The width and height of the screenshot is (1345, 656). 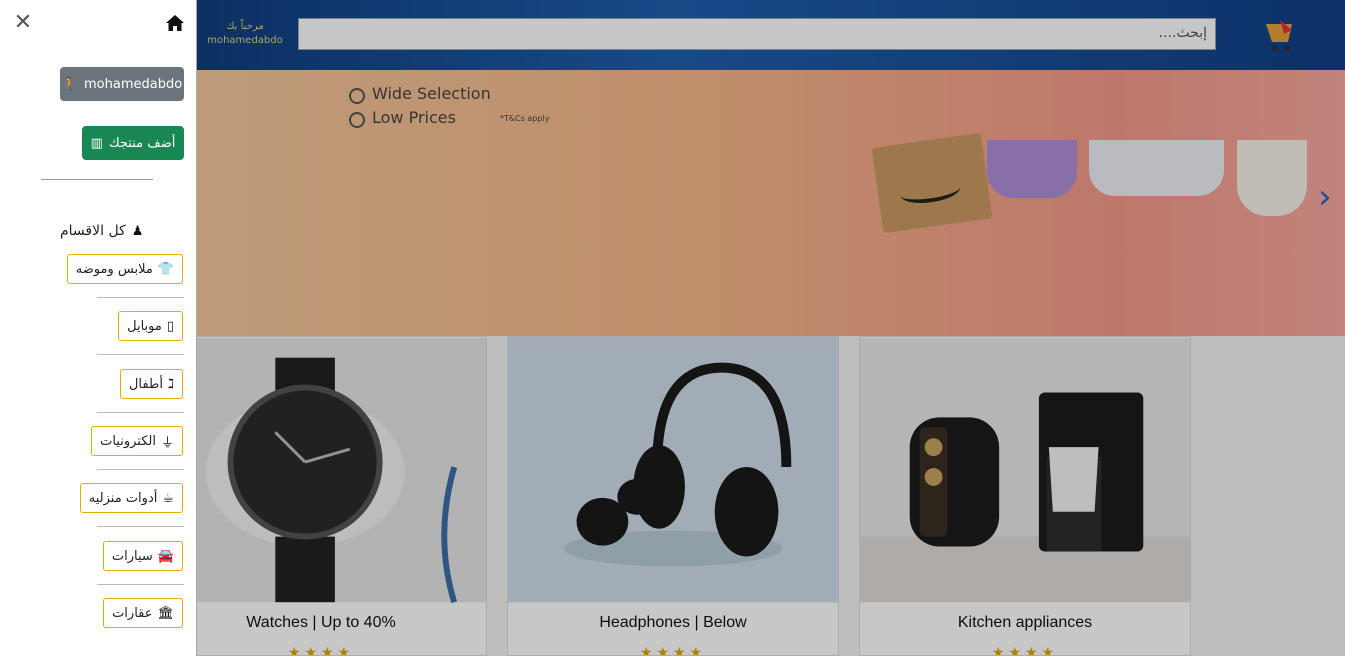 I want to click on category-cars: 🚘 سيارات, so click(x=142, y=556).